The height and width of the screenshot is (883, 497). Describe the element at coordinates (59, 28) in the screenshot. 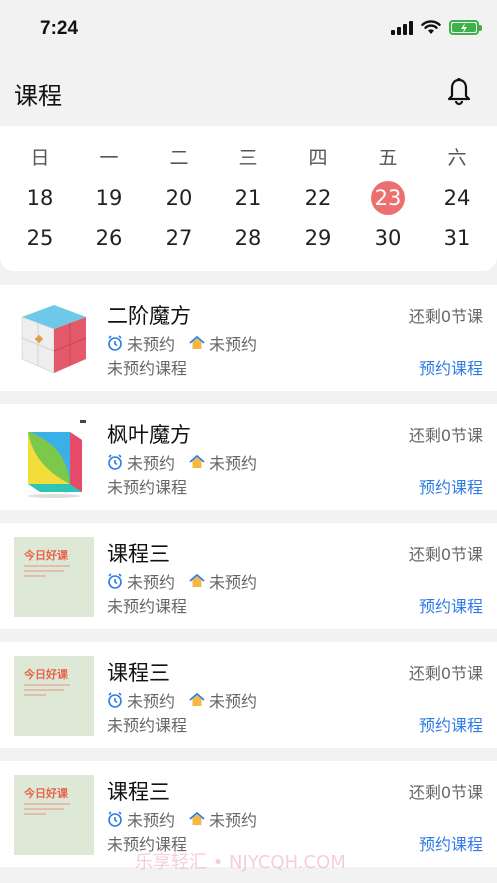

I see `status-time: 7:24` at that location.